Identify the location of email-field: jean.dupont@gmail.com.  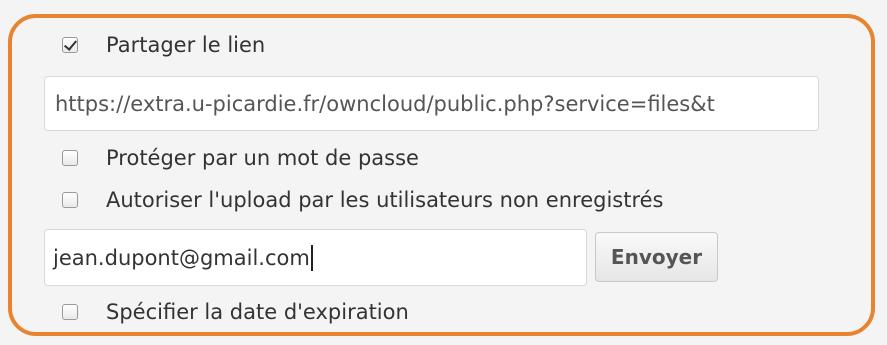
(315, 257).